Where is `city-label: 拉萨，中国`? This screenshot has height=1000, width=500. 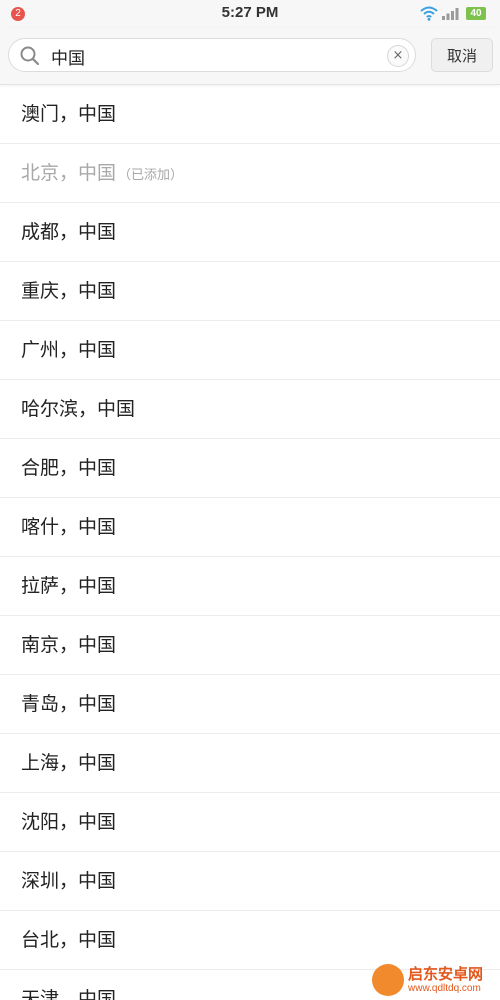 city-label: 拉萨，中国 is located at coordinates (69, 586).